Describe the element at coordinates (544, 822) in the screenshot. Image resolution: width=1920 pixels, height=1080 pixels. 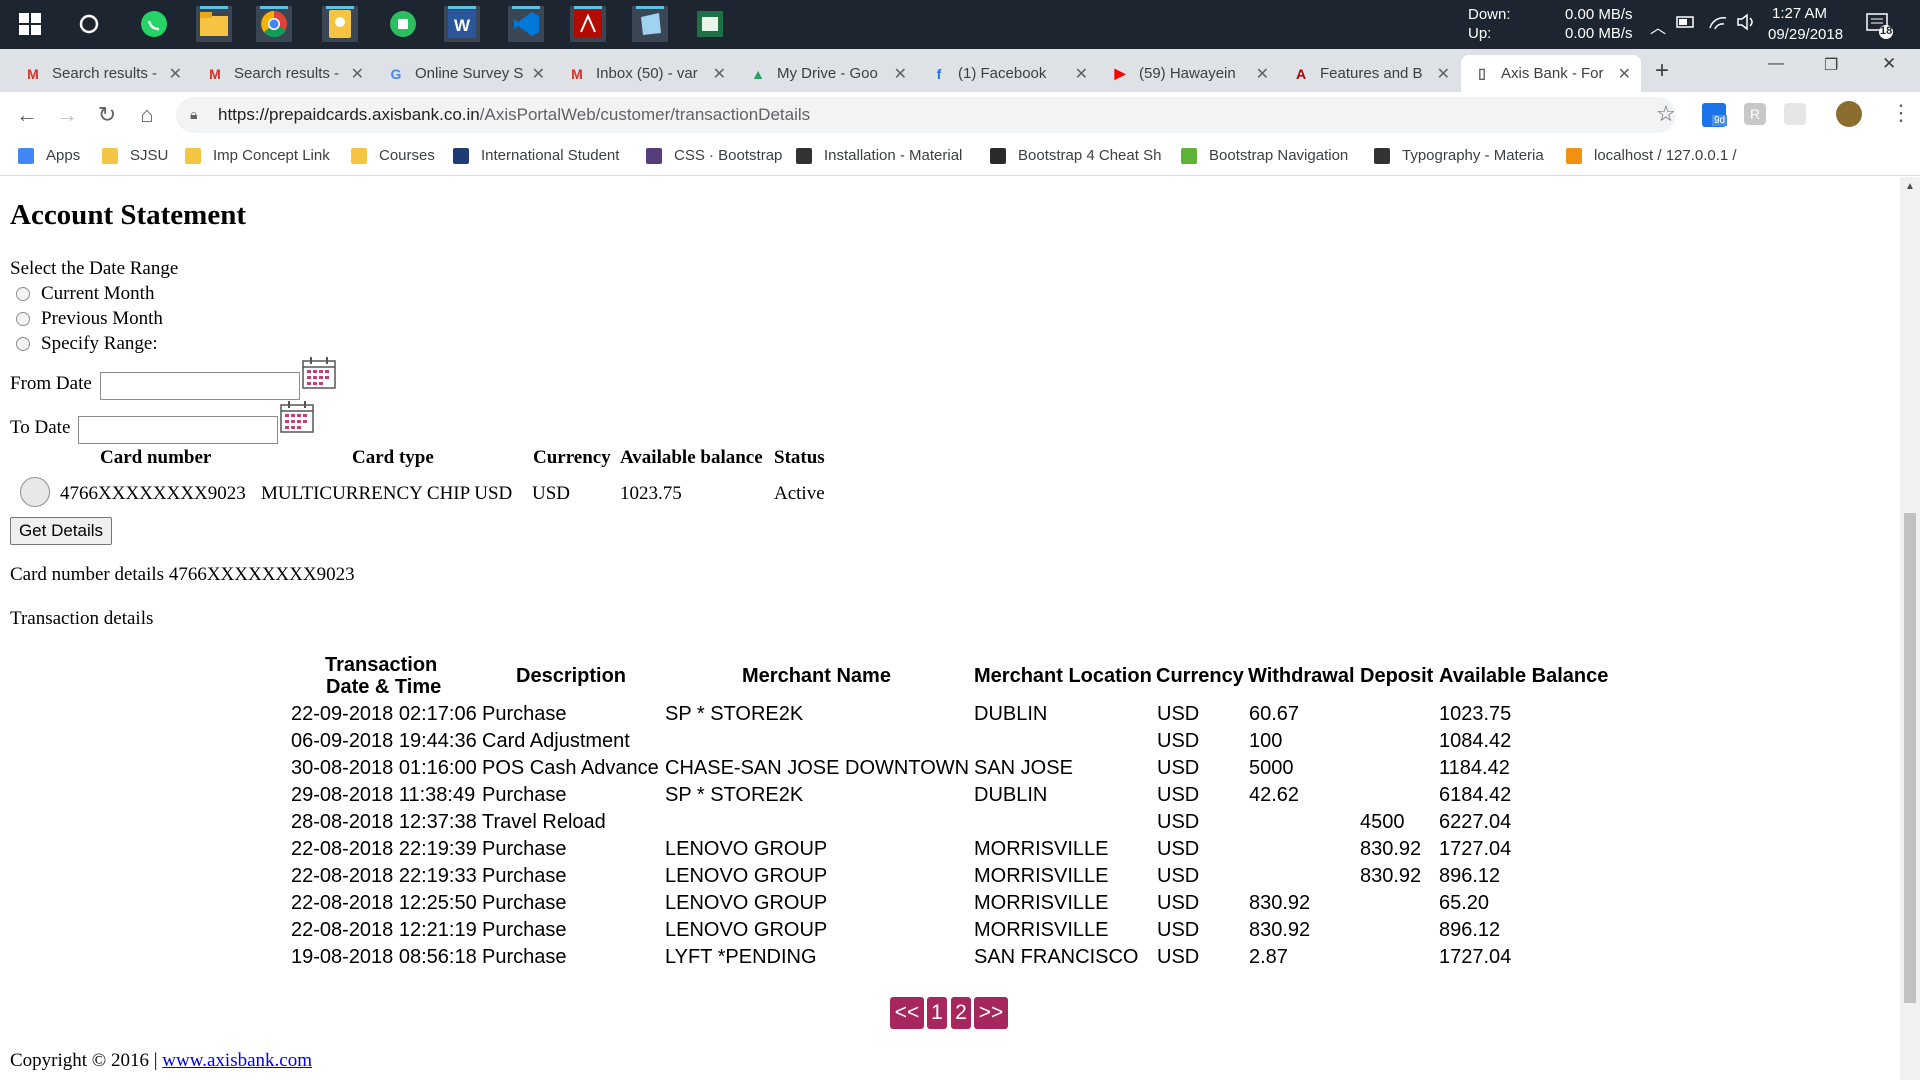
I see `tx-cell-description: Travel Reload` at that location.